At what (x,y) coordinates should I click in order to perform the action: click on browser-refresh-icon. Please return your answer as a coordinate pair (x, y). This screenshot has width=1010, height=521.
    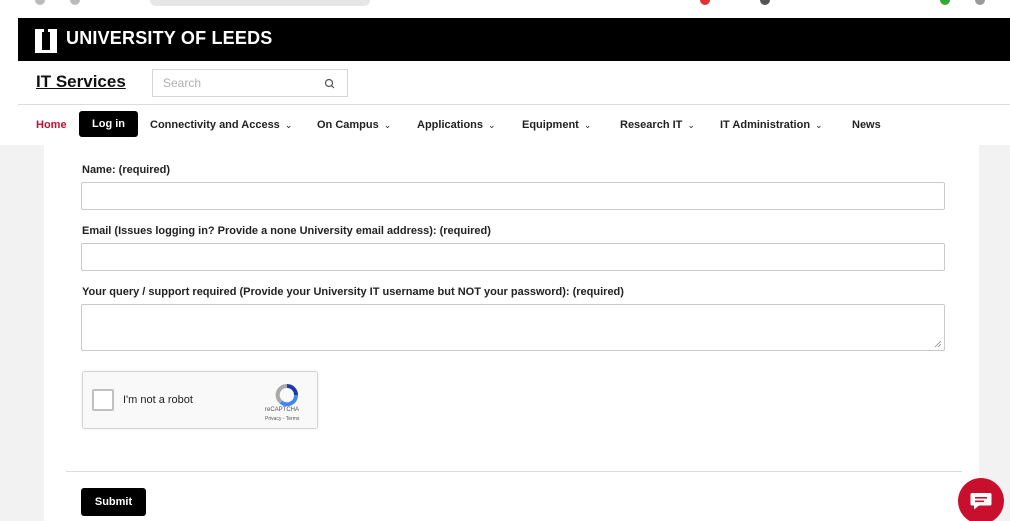
    Looking at the image, I should click on (75, 2).